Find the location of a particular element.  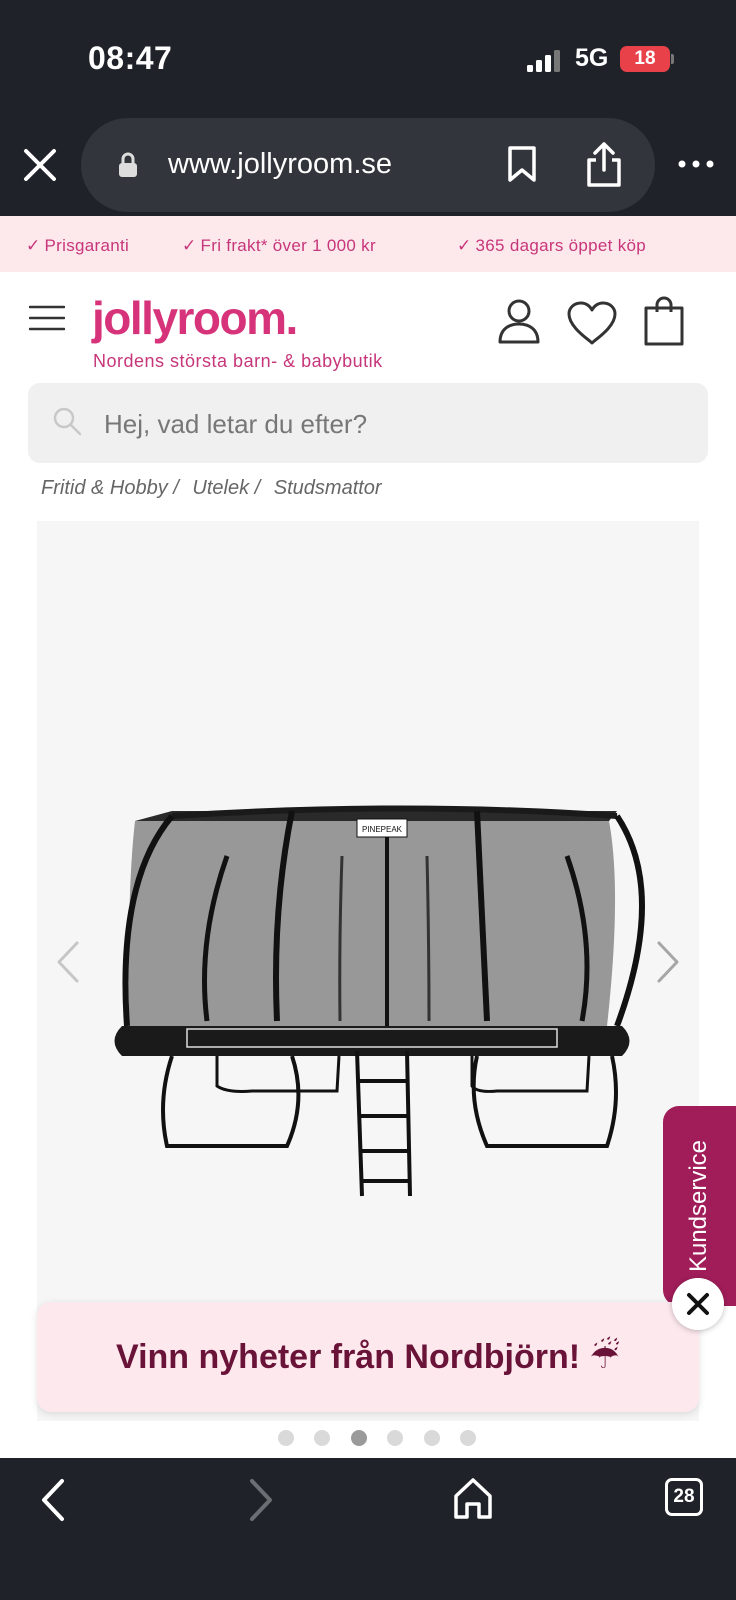

breadcrumb-item-studsmattor: Studsmattor is located at coordinates (328, 488).